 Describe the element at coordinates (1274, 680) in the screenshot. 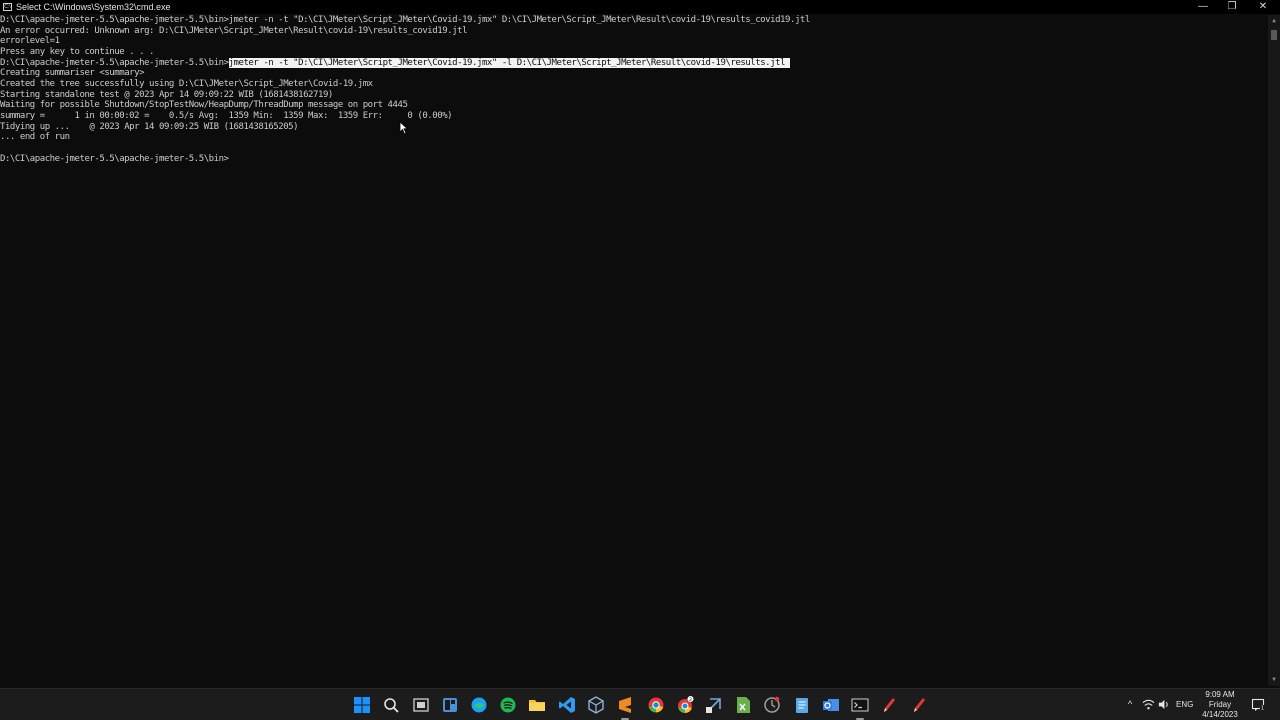

I see `scroll-down-arrow-icon: ▼` at that location.